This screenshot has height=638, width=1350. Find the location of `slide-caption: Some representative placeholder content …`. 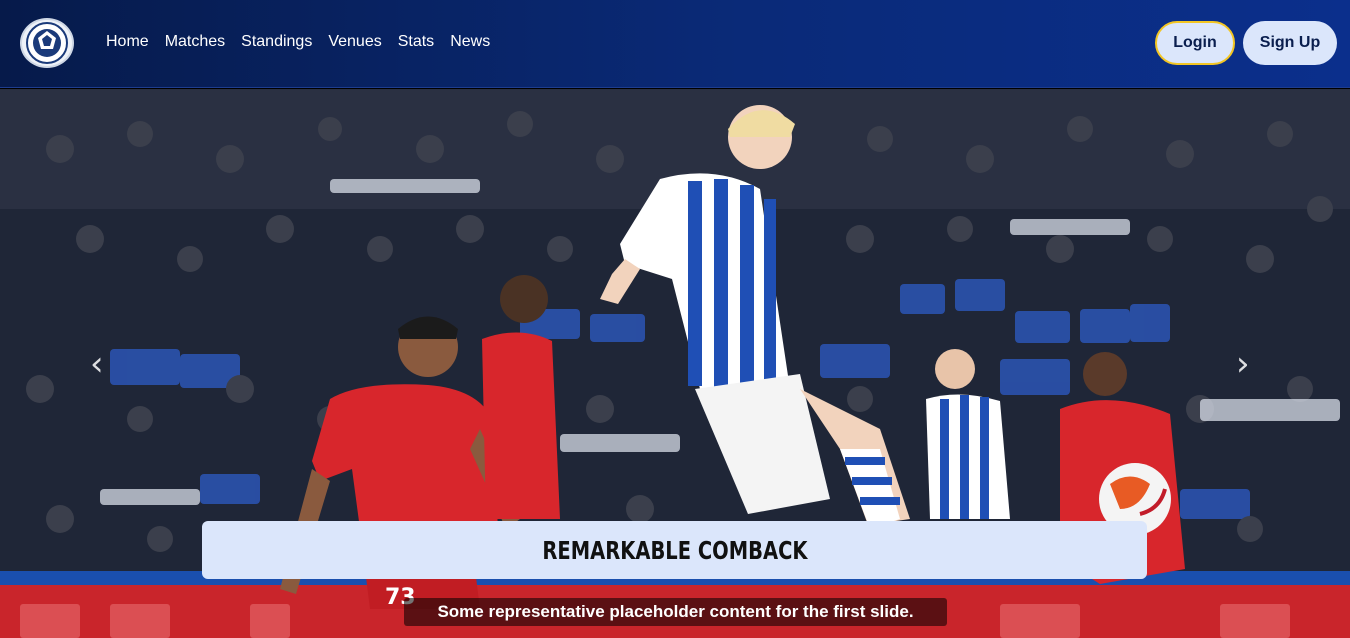

slide-caption: Some representative placeholder content … is located at coordinates (675, 611).